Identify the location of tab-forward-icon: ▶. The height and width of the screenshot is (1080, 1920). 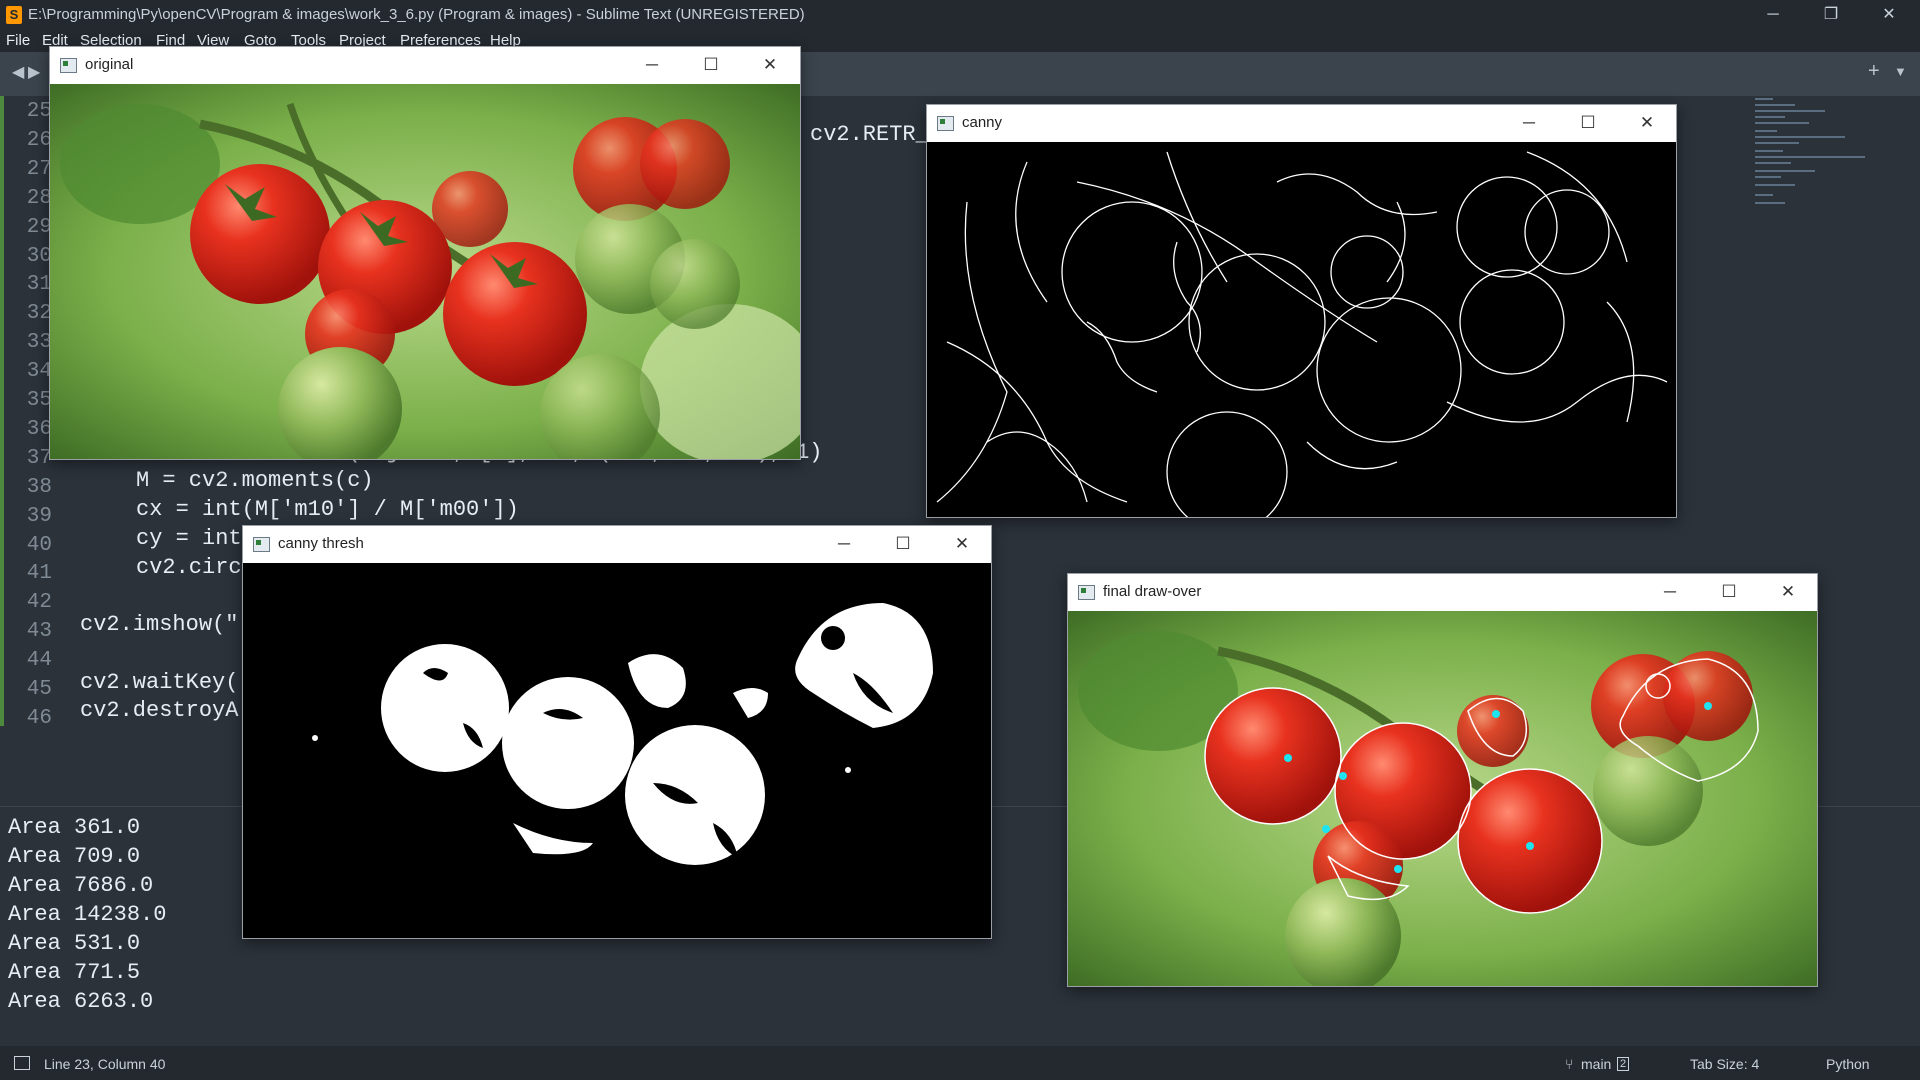
(34, 72).